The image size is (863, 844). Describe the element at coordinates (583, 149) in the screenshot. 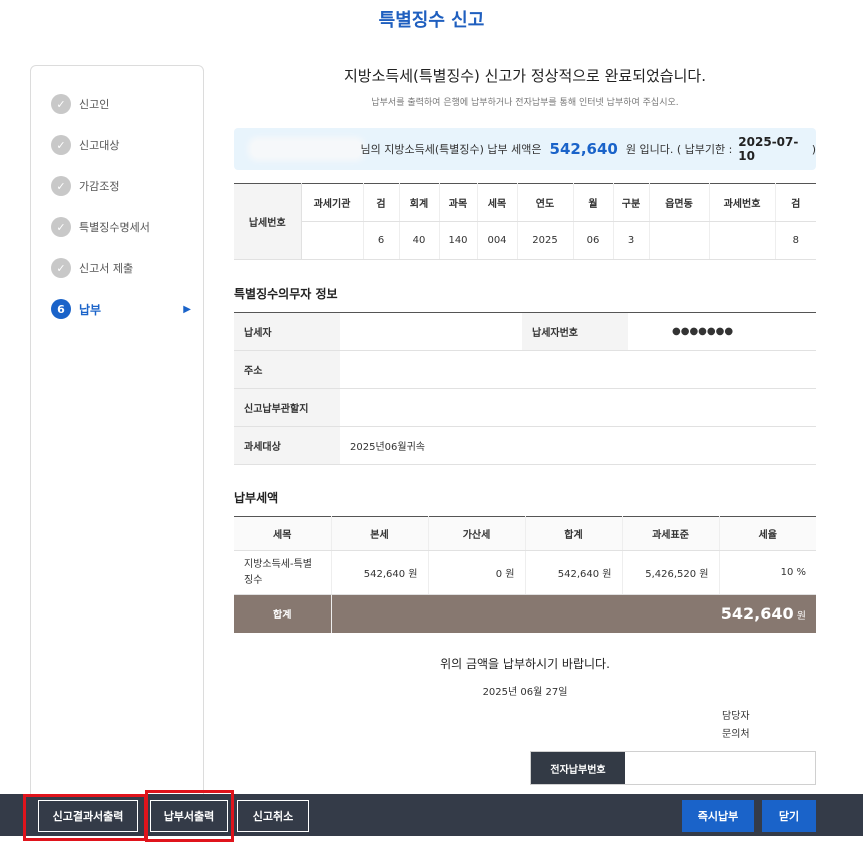

I see `banner-amount: 542,640` at that location.